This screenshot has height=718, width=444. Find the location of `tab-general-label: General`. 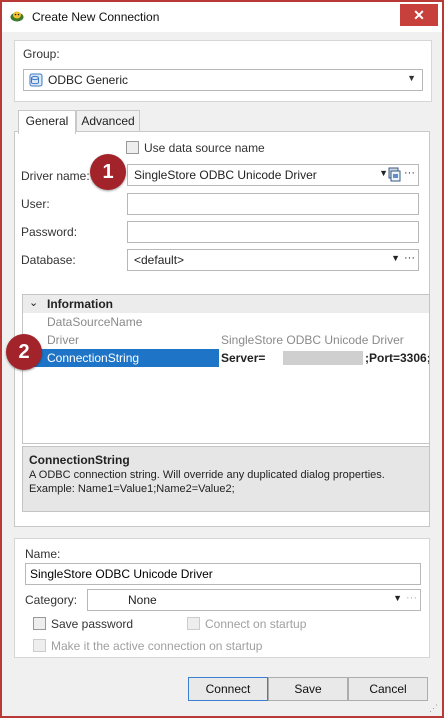

tab-general-label: General is located at coordinates (47, 121).